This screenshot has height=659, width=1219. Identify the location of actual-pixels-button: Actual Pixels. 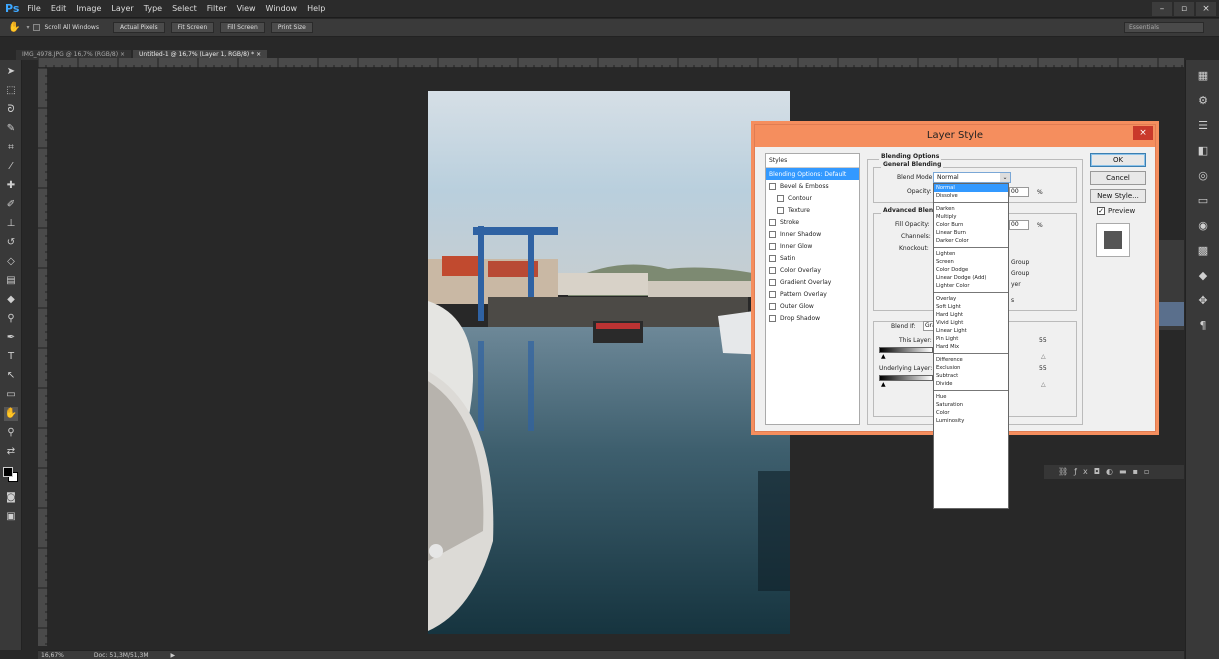
(138, 27).